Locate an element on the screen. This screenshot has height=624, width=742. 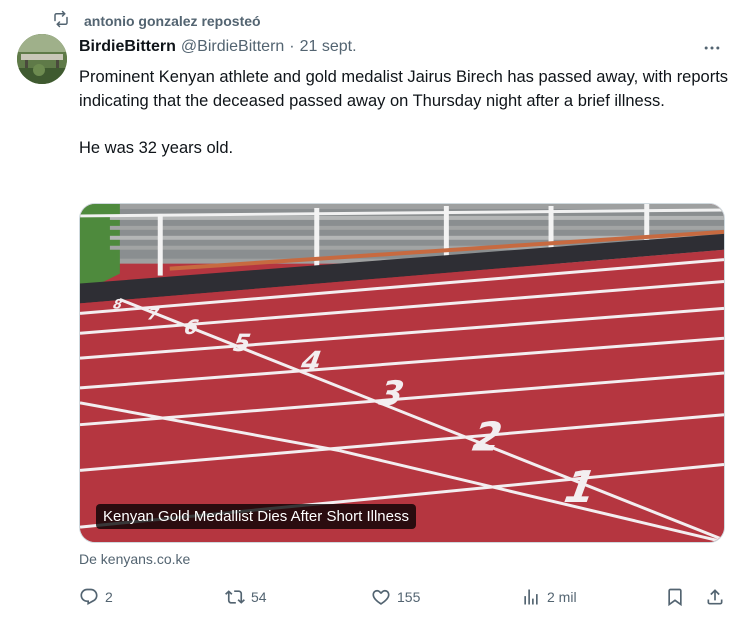
repost-banner-text: antonio gonzalez reposteó is located at coordinates (172, 21).